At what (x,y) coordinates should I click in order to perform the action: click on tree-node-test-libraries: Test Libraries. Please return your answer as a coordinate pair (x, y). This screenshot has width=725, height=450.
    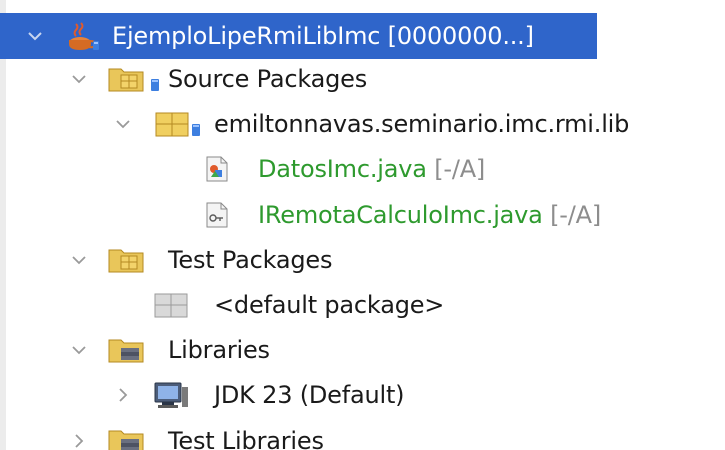
    Looking at the image, I should click on (362, 434).